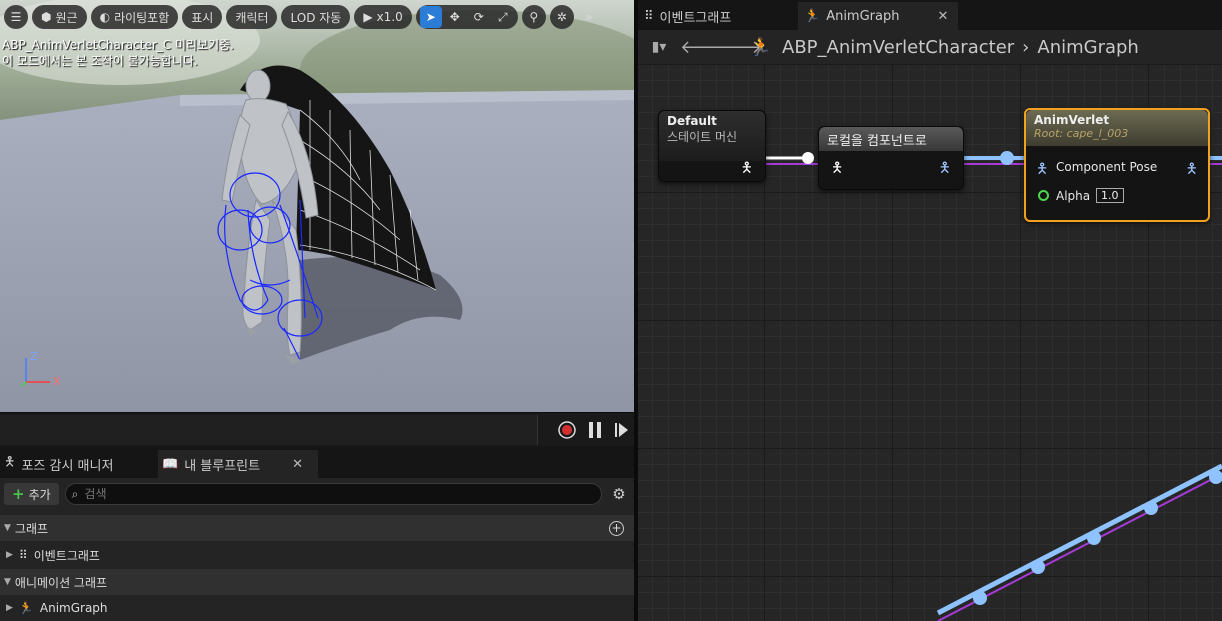 The width and height of the screenshot is (1222, 621). Describe the element at coordinates (712, 146) in the screenshot. I see `state-machine-node: Default 스테이트 머신 🯅` at that location.